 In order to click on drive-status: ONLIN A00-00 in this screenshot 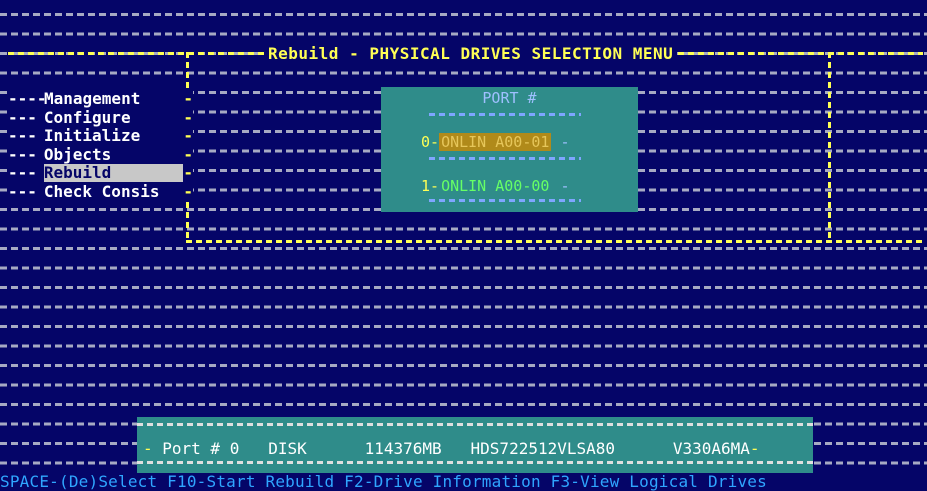, I will do `click(495, 186)`.